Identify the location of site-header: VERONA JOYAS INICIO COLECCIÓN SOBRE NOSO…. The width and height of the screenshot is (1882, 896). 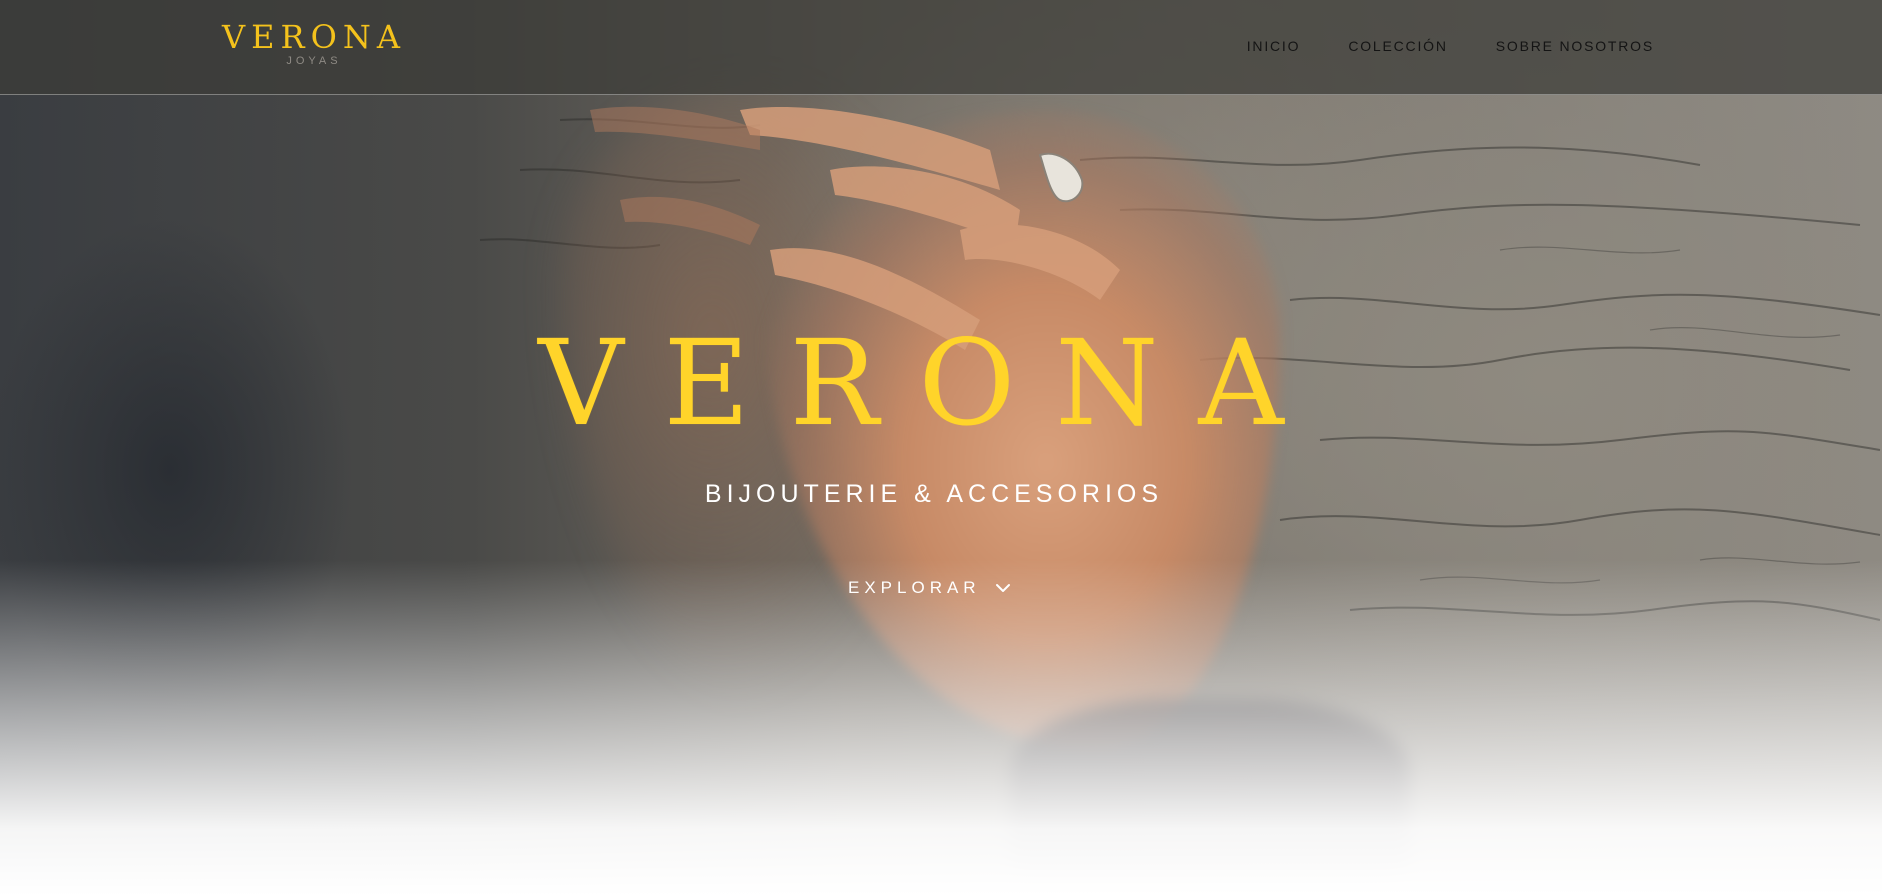
(941, 47).